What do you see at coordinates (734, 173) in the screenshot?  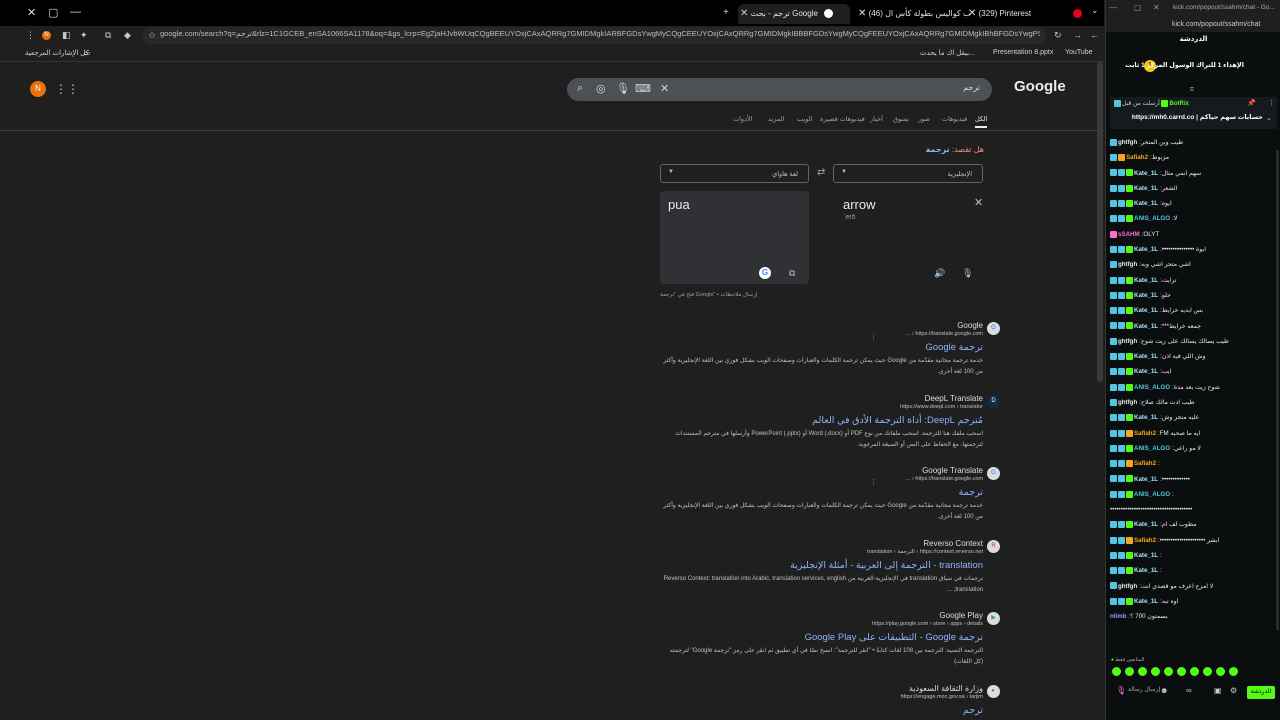 I see `target-language-select: ▼ لغة هاواي` at bounding box center [734, 173].